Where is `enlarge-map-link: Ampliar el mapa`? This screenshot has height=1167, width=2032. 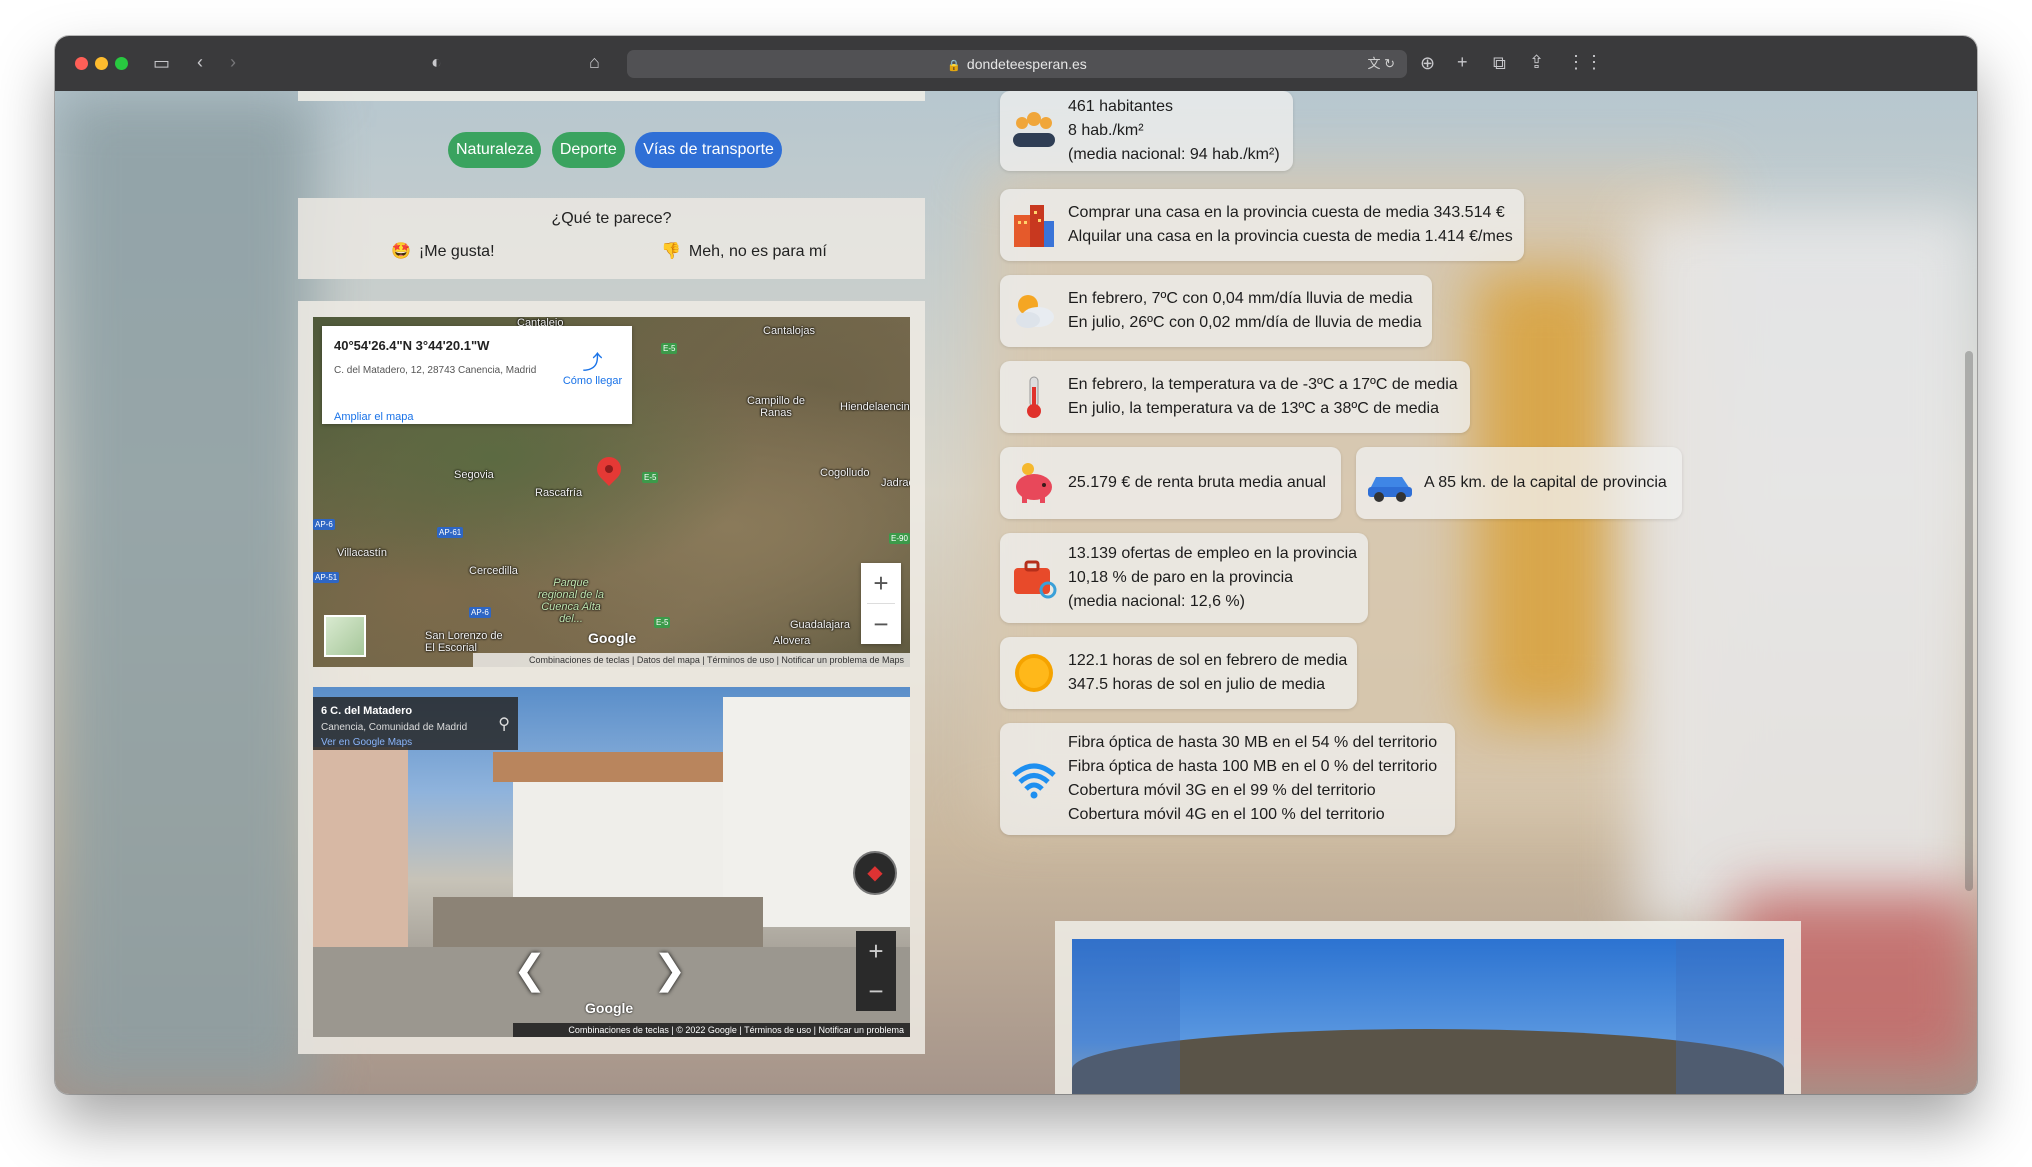
enlarge-map-link: Ampliar el mapa is located at coordinates (373, 417).